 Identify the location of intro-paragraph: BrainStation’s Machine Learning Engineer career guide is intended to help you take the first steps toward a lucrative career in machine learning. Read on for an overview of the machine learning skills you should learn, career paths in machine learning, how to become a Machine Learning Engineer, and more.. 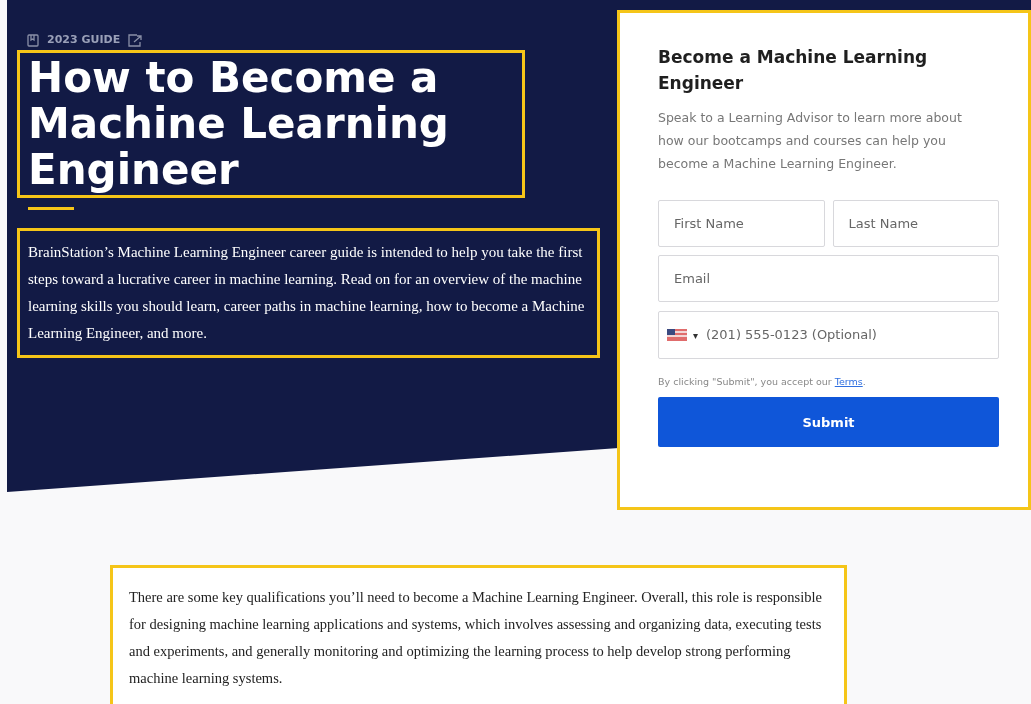
(307, 293).